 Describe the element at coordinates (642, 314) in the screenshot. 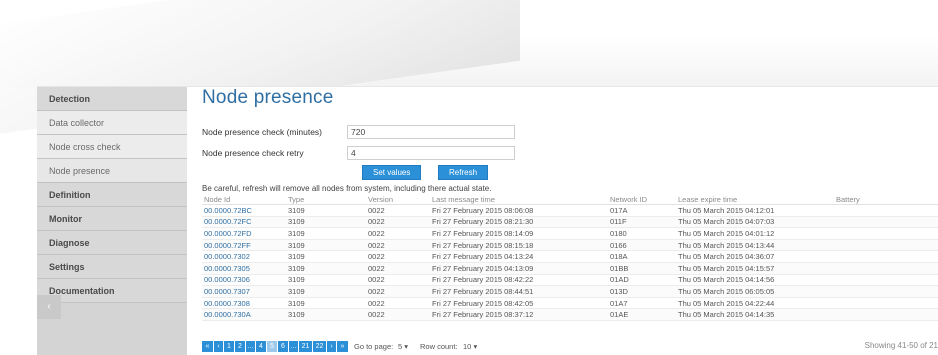

I see `cell-network-id: 01AE` at that location.